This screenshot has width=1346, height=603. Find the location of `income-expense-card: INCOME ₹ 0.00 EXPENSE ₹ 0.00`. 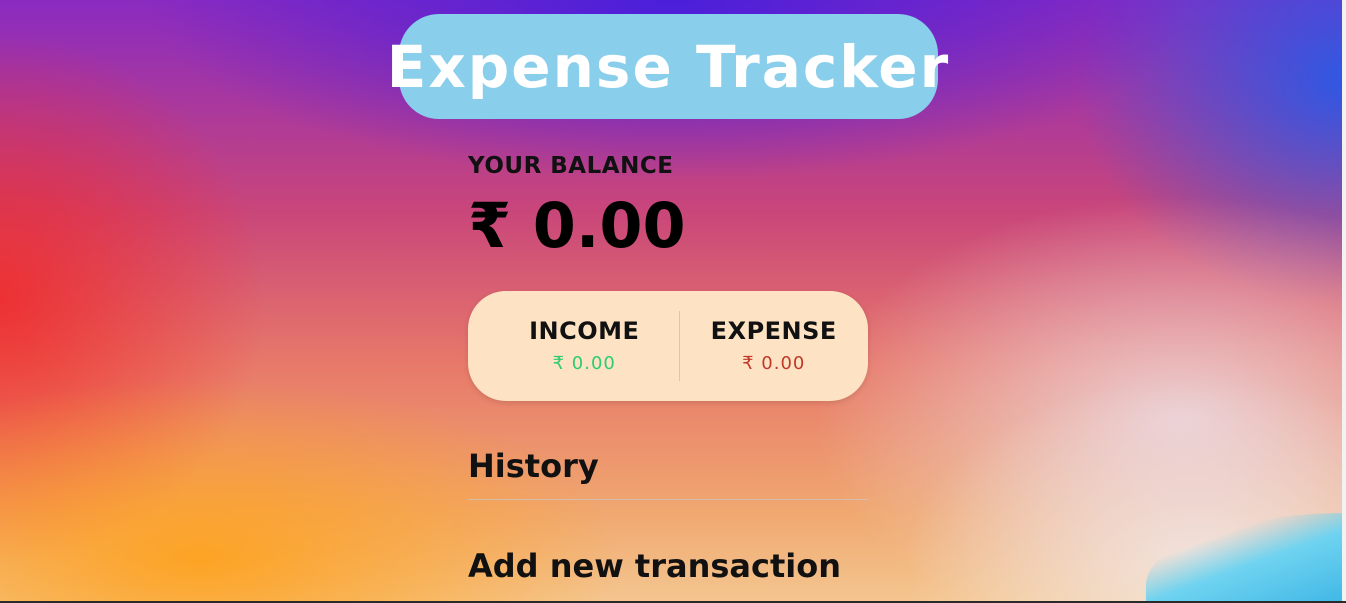

income-expense-card: INCOME ₹ 0.00 EXPENSE ₹ 0.00 is located at coordinates (668, 346).